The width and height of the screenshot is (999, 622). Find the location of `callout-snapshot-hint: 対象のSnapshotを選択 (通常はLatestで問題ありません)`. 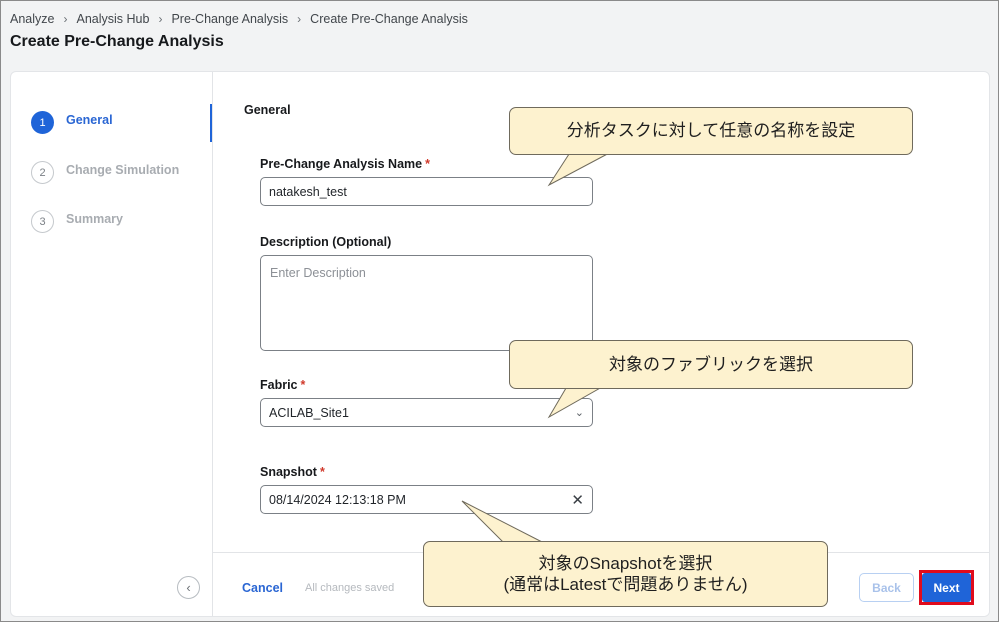

callout-snapshot-hint: 対象のSnapshotを選択 (通常はLatestで問題ありません) is located at coordinates (625, 574).